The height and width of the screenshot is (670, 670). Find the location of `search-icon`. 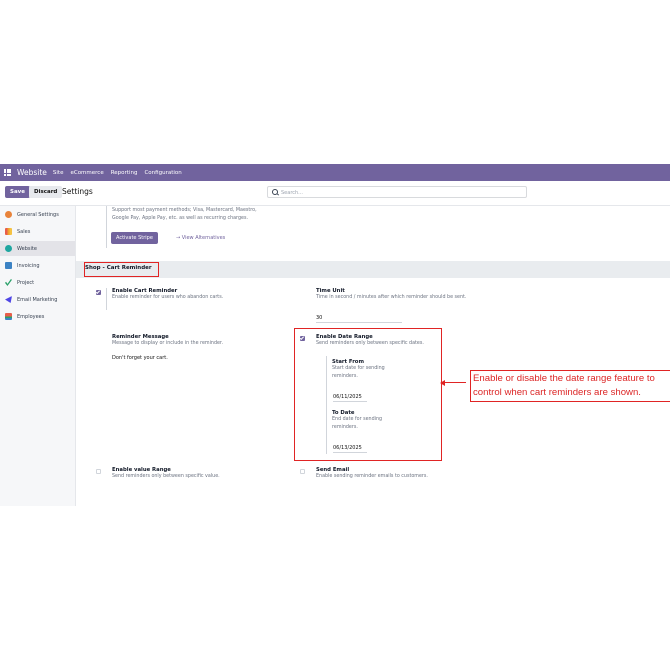

search-icon is located at coordinates (275, 191).